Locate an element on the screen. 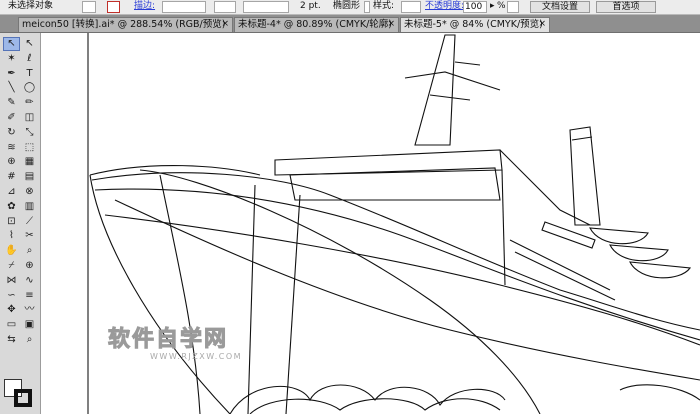 The width and height of the screenshot is (700, 414). zoom-tool-2: ⌕ is located at coordinates (29, 340).